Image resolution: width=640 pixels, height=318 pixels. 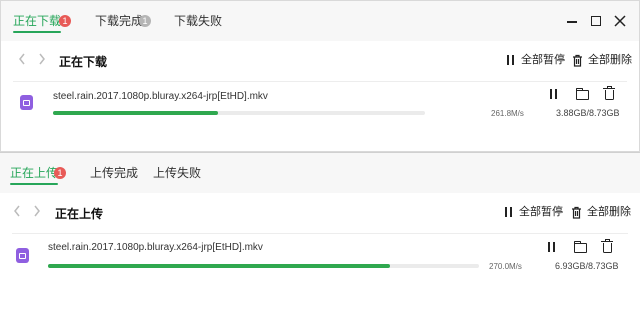 I want to click on tab-upload-complete-label: 上传完成, so click(x=114, y=173).